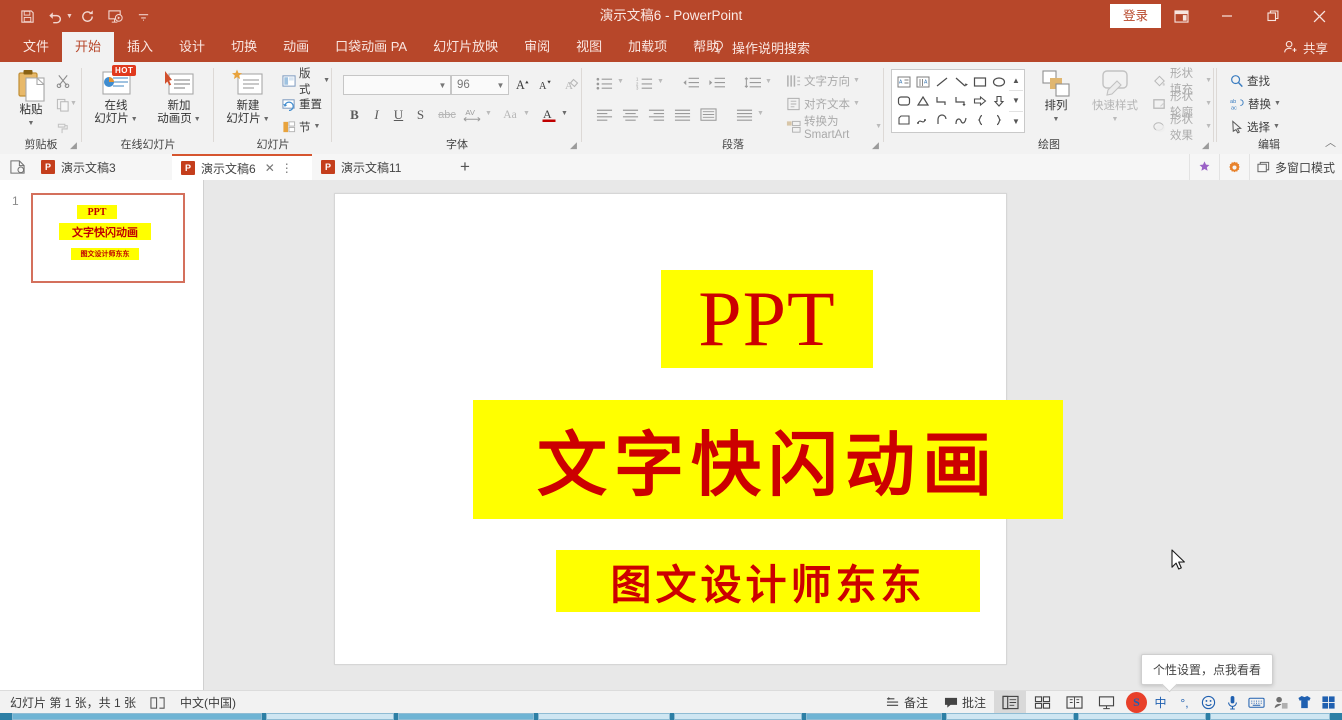 The height and width of the screenshot is (720, 1342). I want to click on shape-freeform-icon, so click(922, 119).